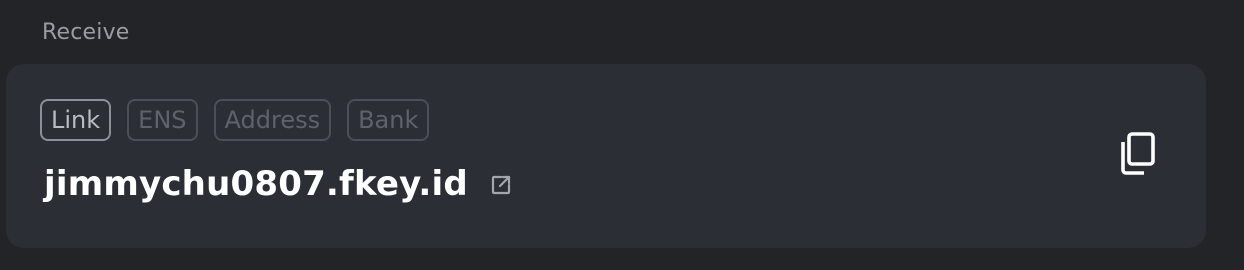 This screenshot has width=1244, height=270. Describe the element at coordinates (501, 185) in the screenshot. I see `external-link-icon` at that location.